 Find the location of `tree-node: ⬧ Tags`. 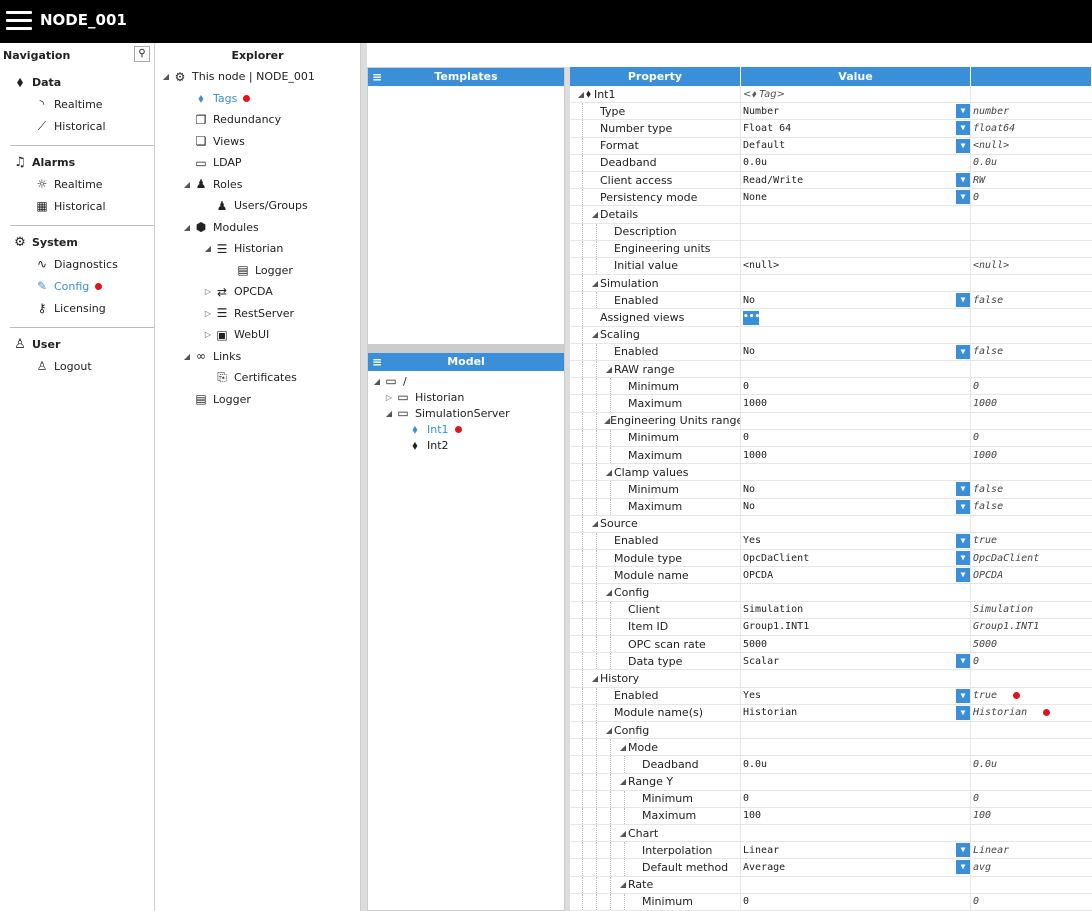

tree-node: ⬧ Tags is located at coordinates (257, 99).